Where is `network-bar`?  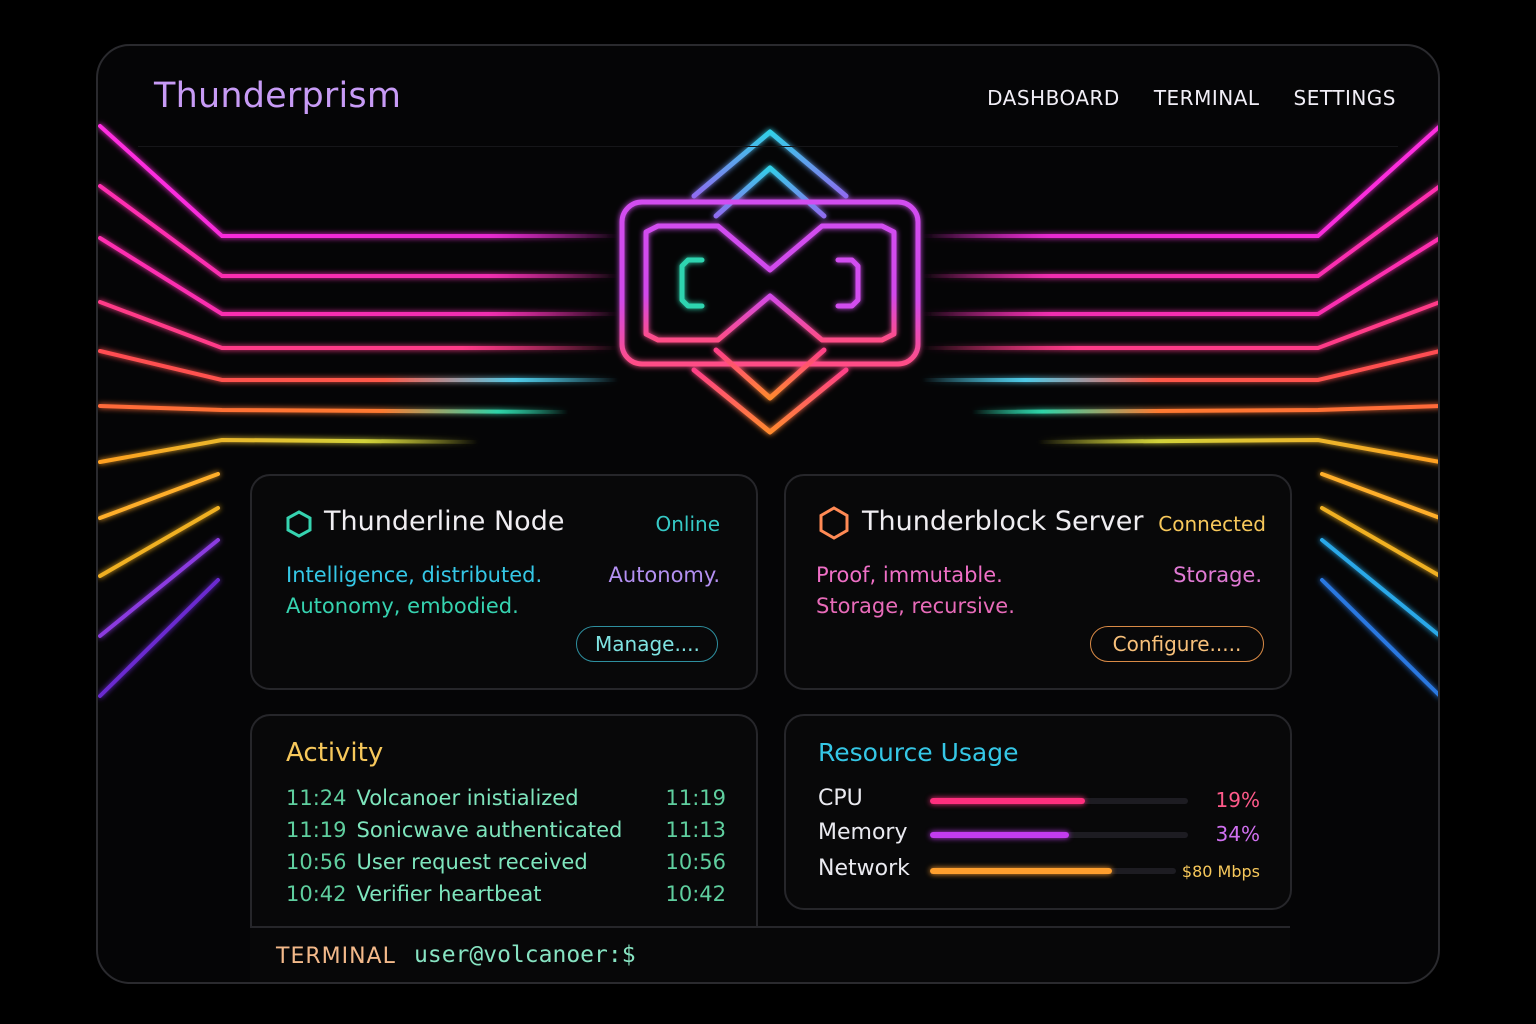
network-bar is located at coordinates (1053, 871).